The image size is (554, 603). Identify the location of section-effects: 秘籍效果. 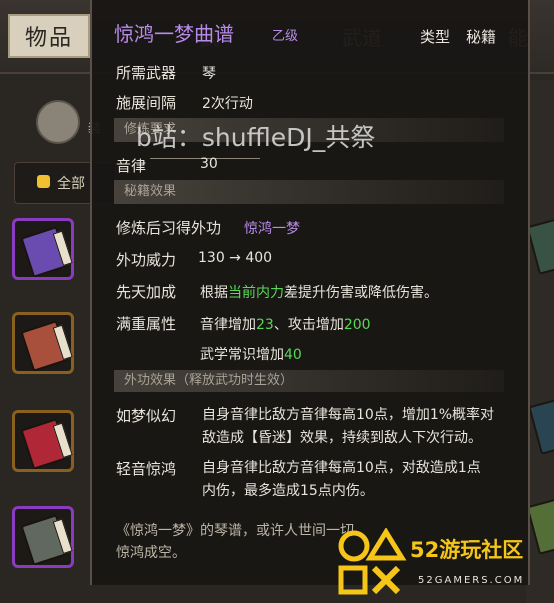
(309, 192).